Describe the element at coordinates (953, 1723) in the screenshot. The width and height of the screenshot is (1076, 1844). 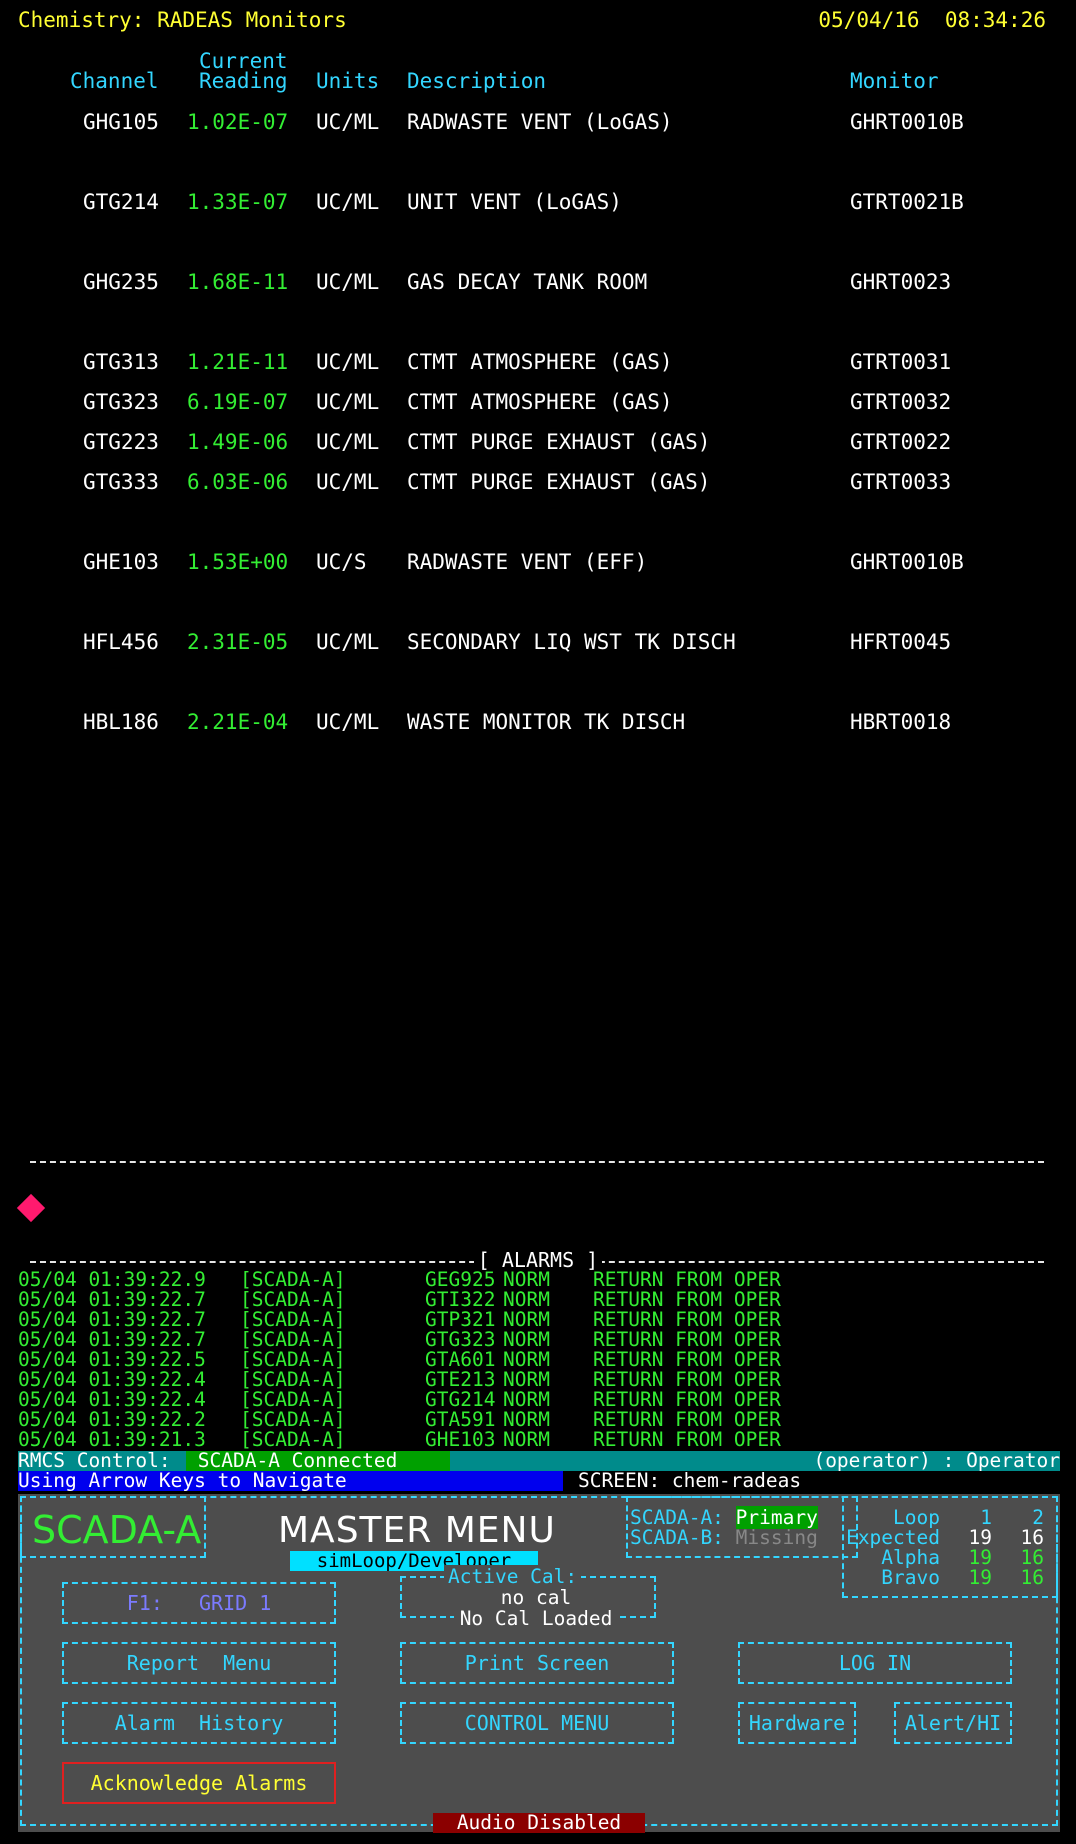
I see `alert-hi-button: Alert/HI` at that location.